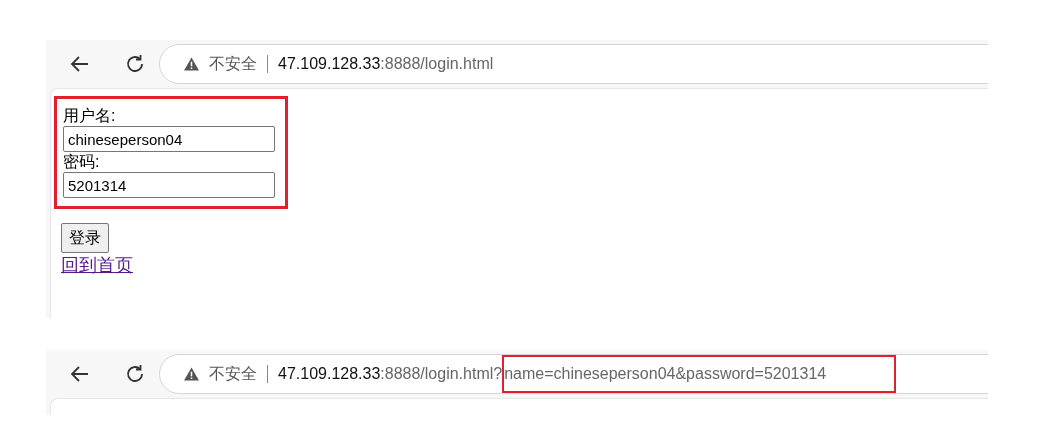 The image size is (1043, 429). I want to click on login-button: 登录, so click(85, 238).